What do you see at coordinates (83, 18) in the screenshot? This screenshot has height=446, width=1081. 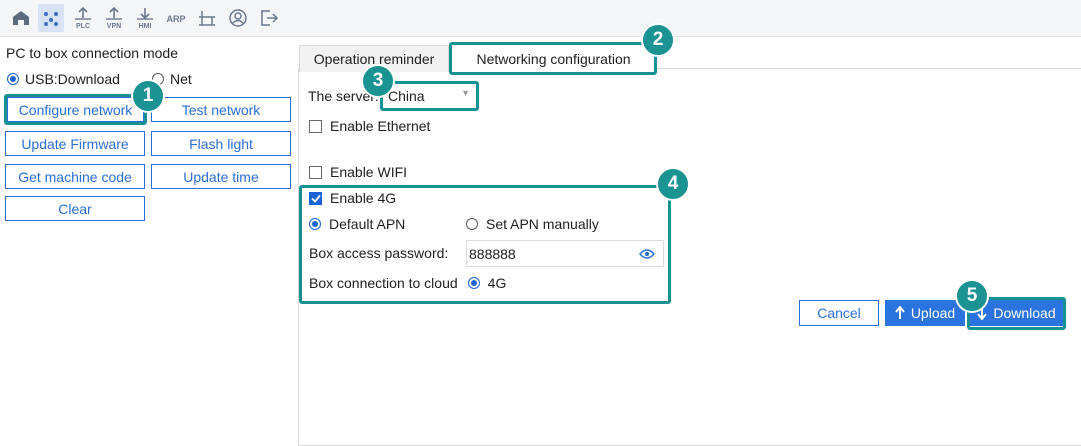 I see `plc-icon: PLC` at bounding box center [83, 18].